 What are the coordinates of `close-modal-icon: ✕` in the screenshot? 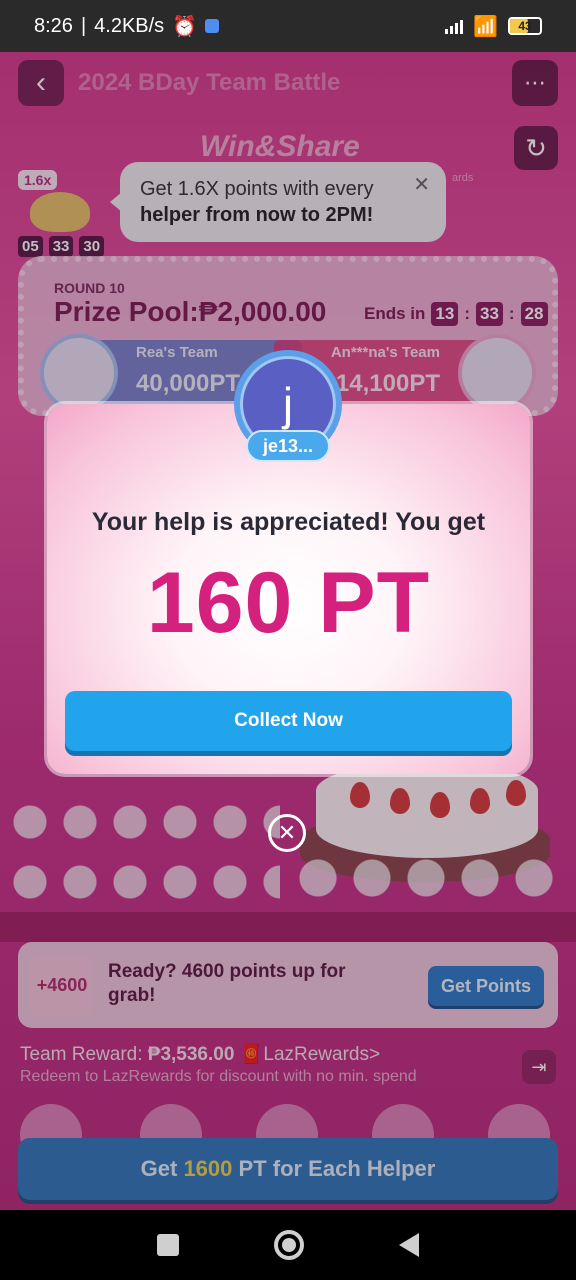 It's located at (287, 833).